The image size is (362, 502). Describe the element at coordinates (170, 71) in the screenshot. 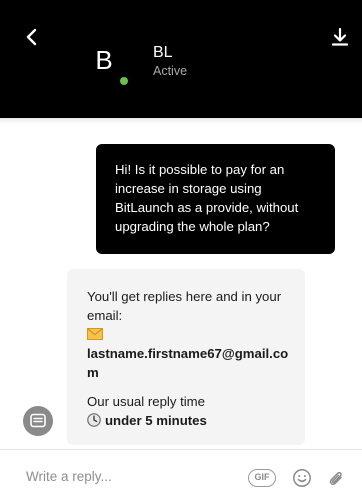

I see `agent-status: Active` at that location.